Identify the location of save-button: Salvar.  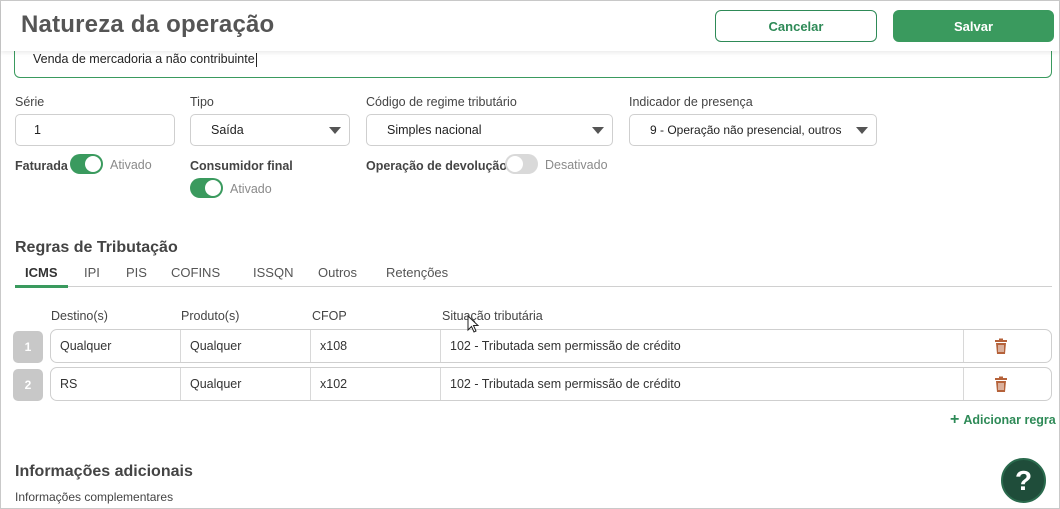
(973, 26).